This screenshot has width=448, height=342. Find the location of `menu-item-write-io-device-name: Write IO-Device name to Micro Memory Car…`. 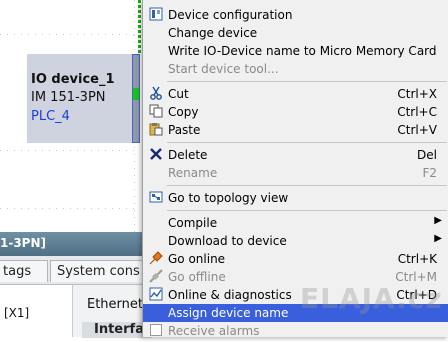

menu-item-write-io-device-name: Write IO-Device name to Micro Memory Car… is located at coordinates (295, 51).